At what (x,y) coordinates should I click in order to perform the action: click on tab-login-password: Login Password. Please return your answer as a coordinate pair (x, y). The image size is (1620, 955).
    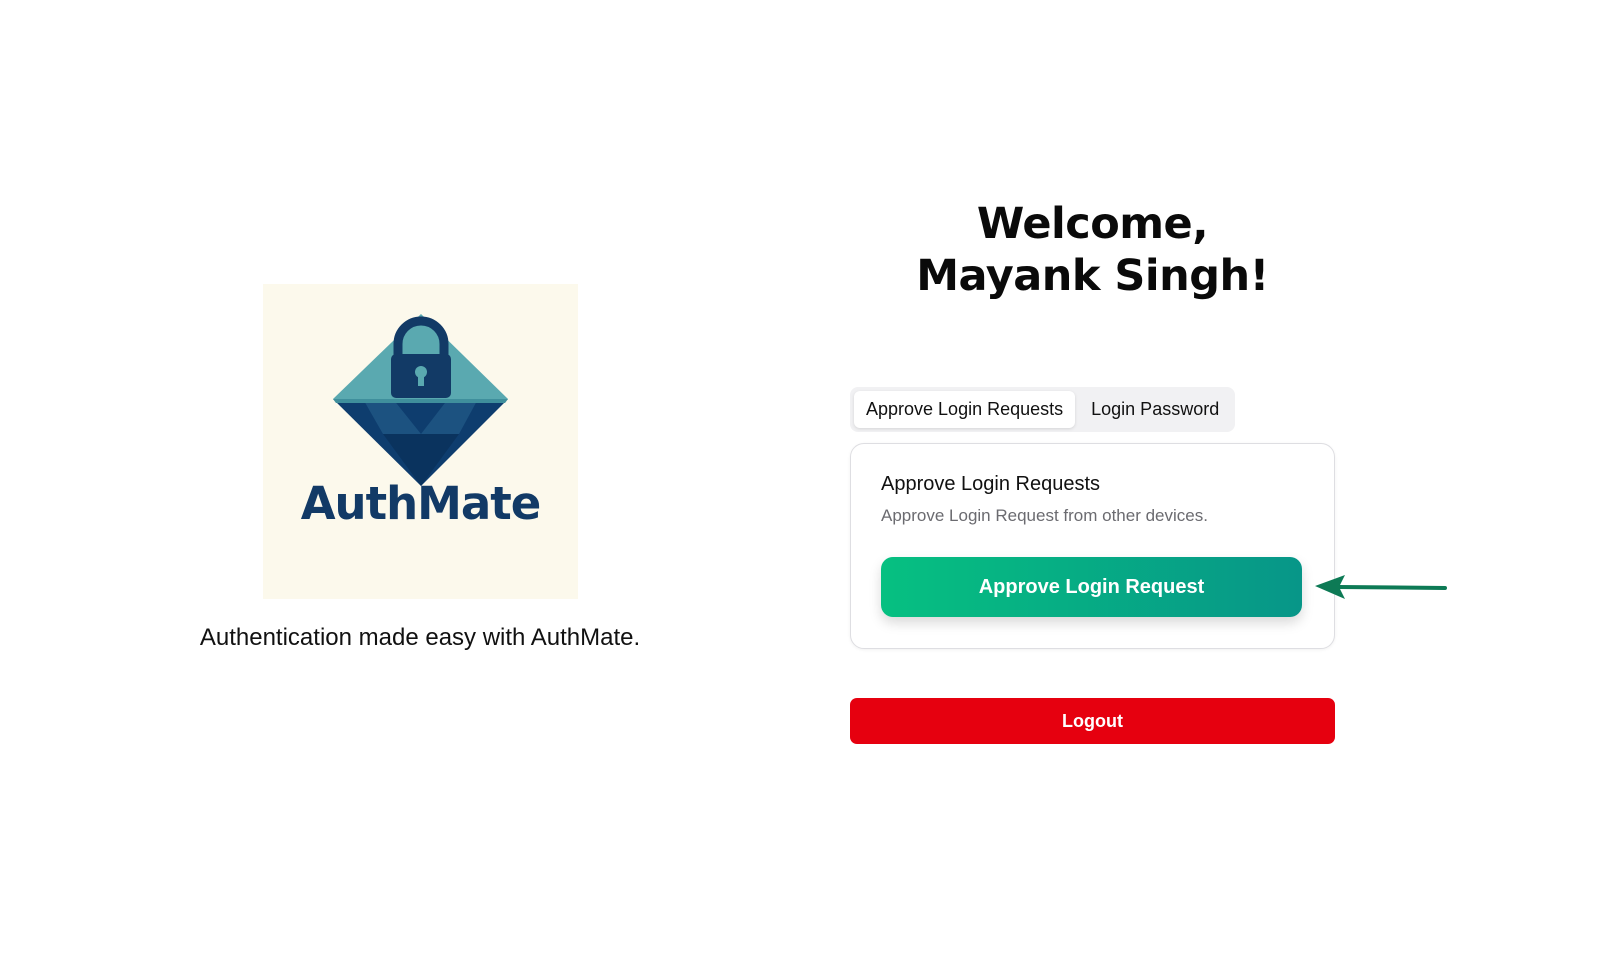
    Looking at the image, I should click on (1155, 409).